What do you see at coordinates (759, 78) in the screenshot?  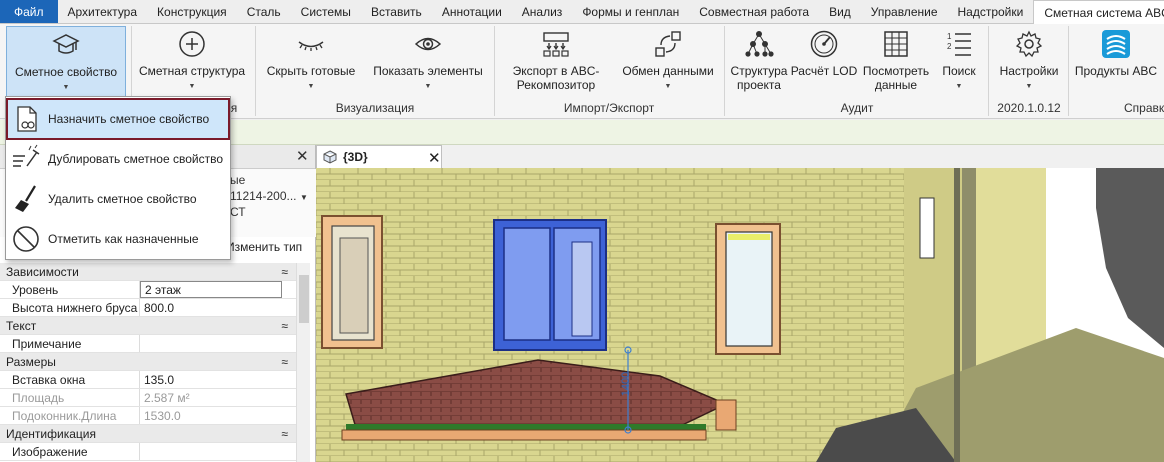 I see `project-structure-label: Структура проекта` at bounding box center [759, 78].